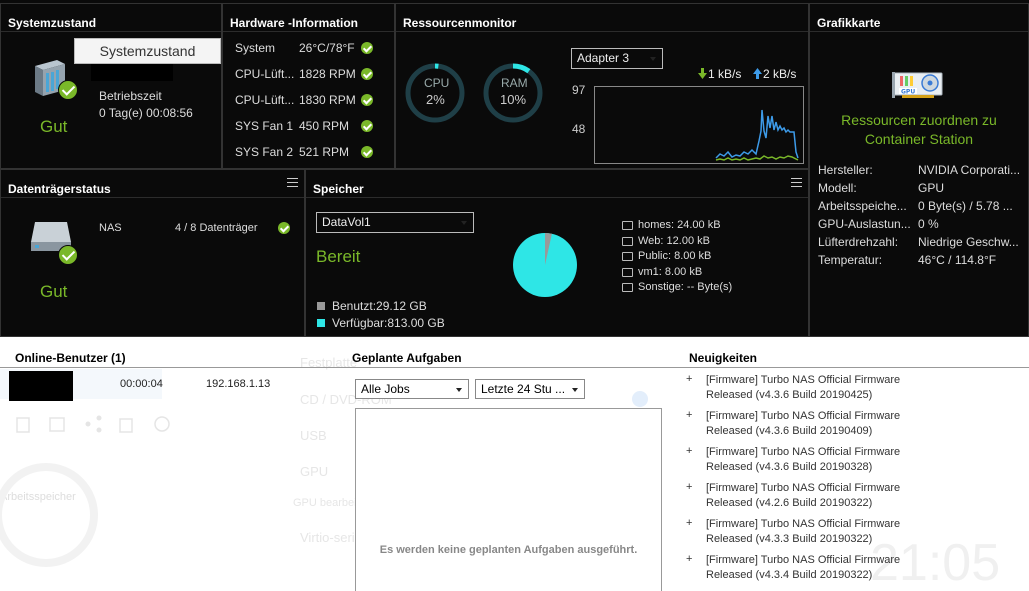 Image resolution: width=1029 pixels, height=591 pixels. What do you see at coordinates (837, 188) in the screenshot?
I see `gpu-row-label: Modell:` at bounding box center [837, 188].